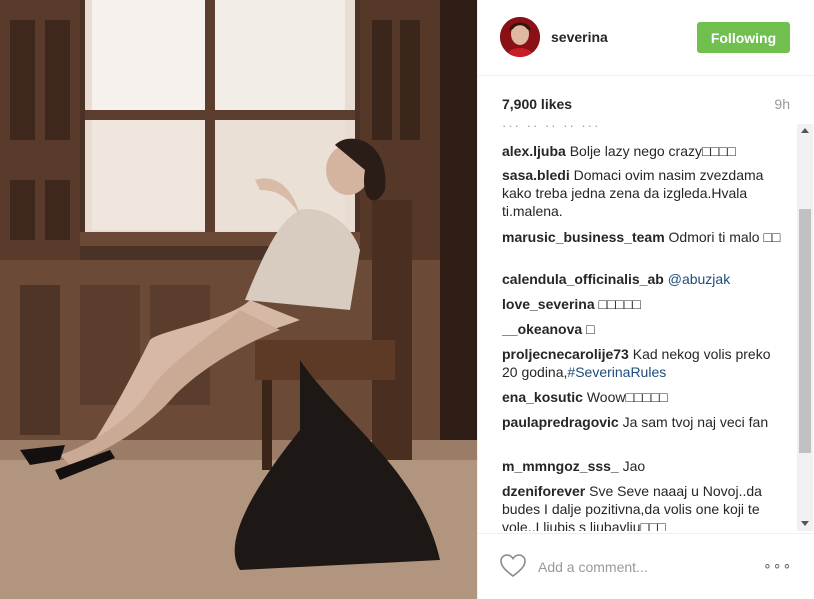  I want to click on comment-text: Odmori ti malo □□, so click(724, 237).